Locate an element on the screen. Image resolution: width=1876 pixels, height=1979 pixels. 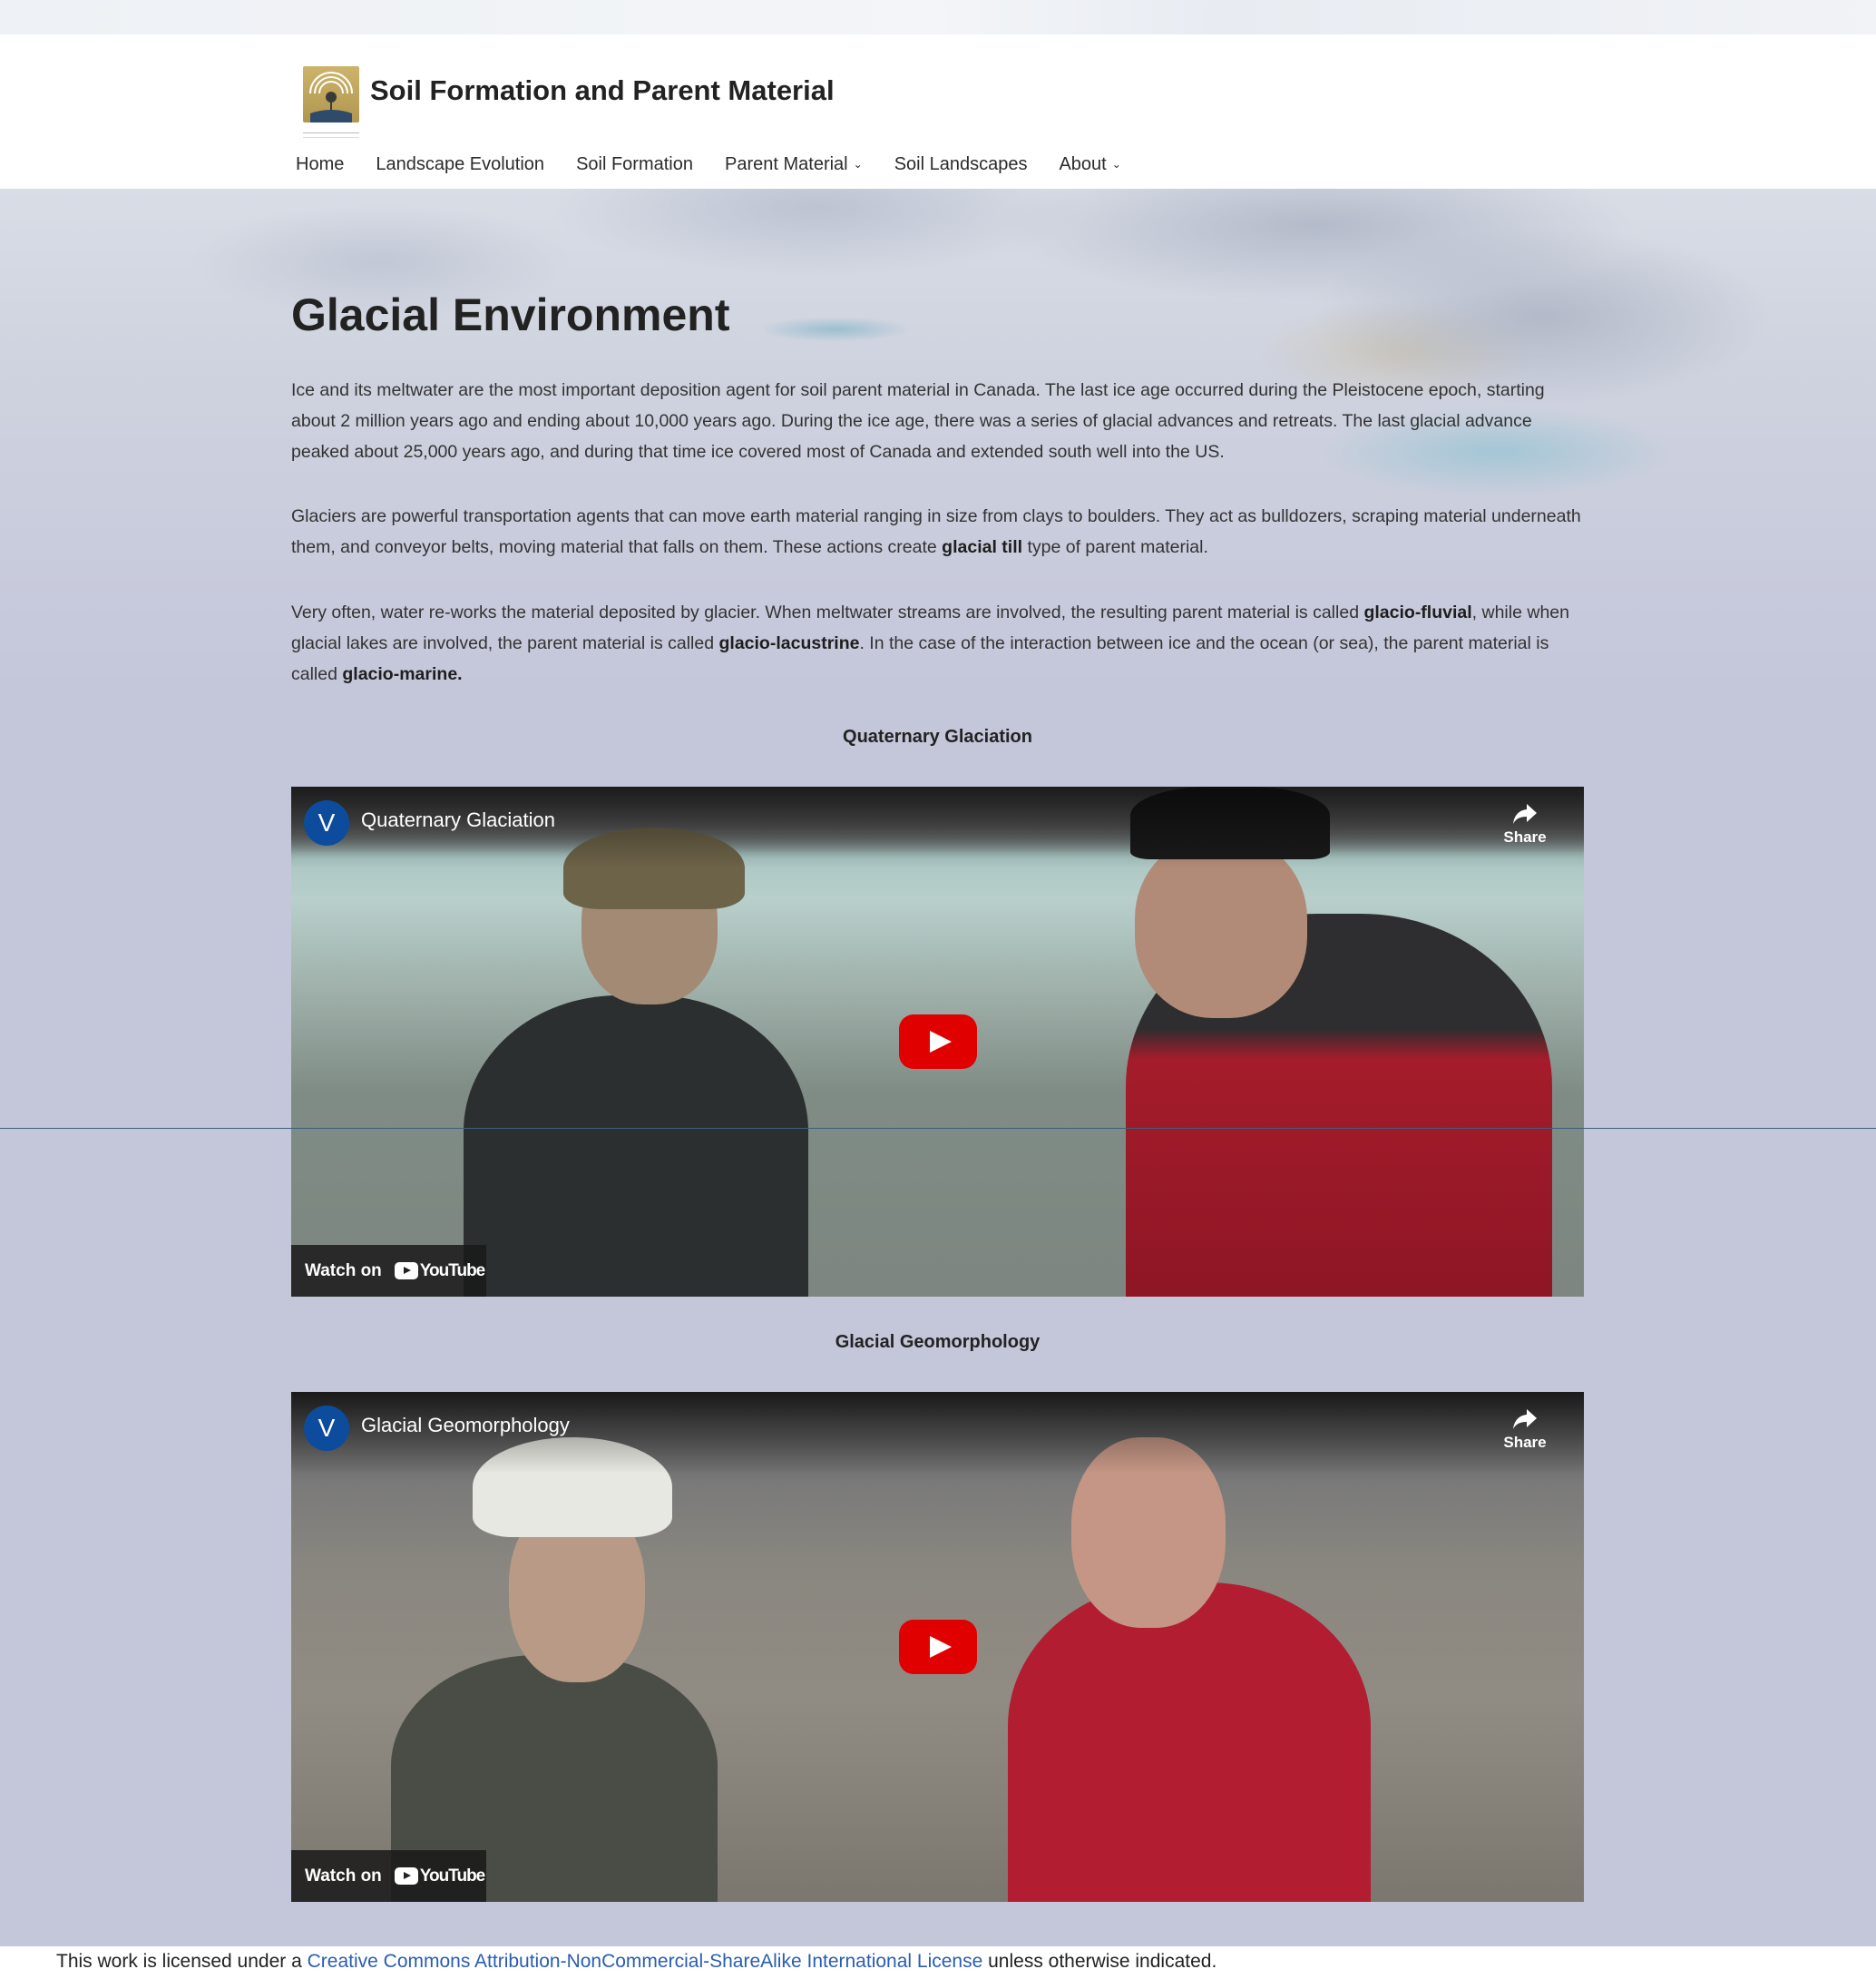
logo-emblem-icon is located at coordinates (331, 97).